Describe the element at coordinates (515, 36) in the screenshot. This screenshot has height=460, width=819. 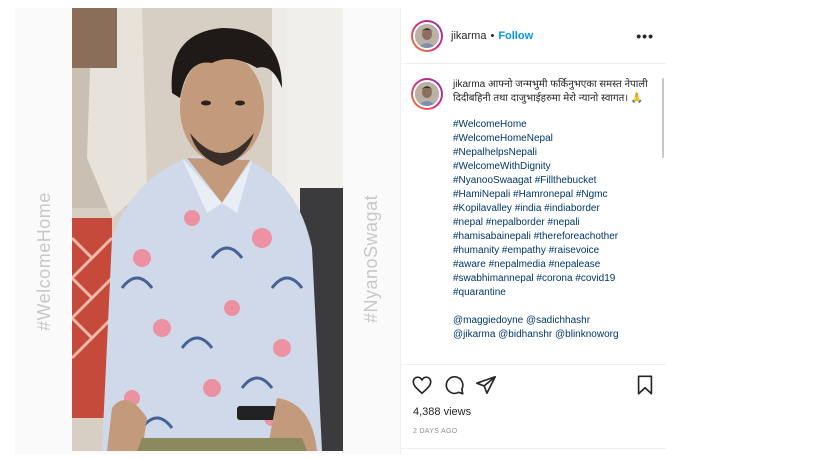
I see `follow-button: Follow` at that location.